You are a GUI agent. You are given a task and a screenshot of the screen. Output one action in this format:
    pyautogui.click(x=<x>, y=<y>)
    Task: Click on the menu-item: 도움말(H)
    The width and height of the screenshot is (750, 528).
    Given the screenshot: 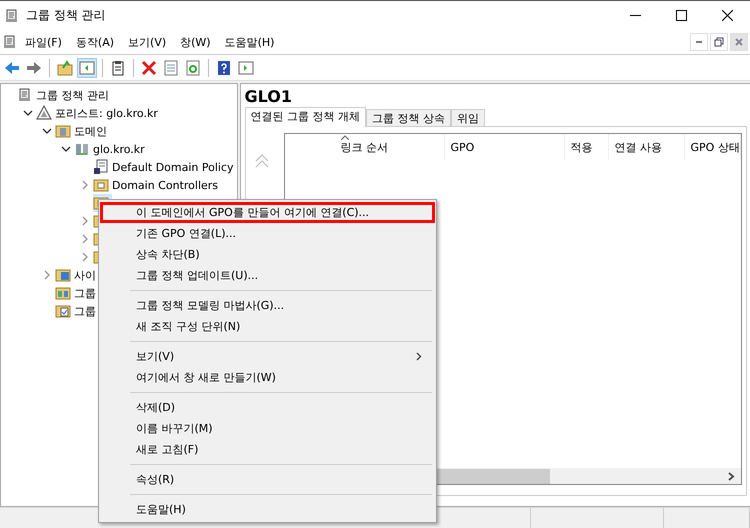 What is the action you would take?
    pyautogui.click(x=250, y=42)
    